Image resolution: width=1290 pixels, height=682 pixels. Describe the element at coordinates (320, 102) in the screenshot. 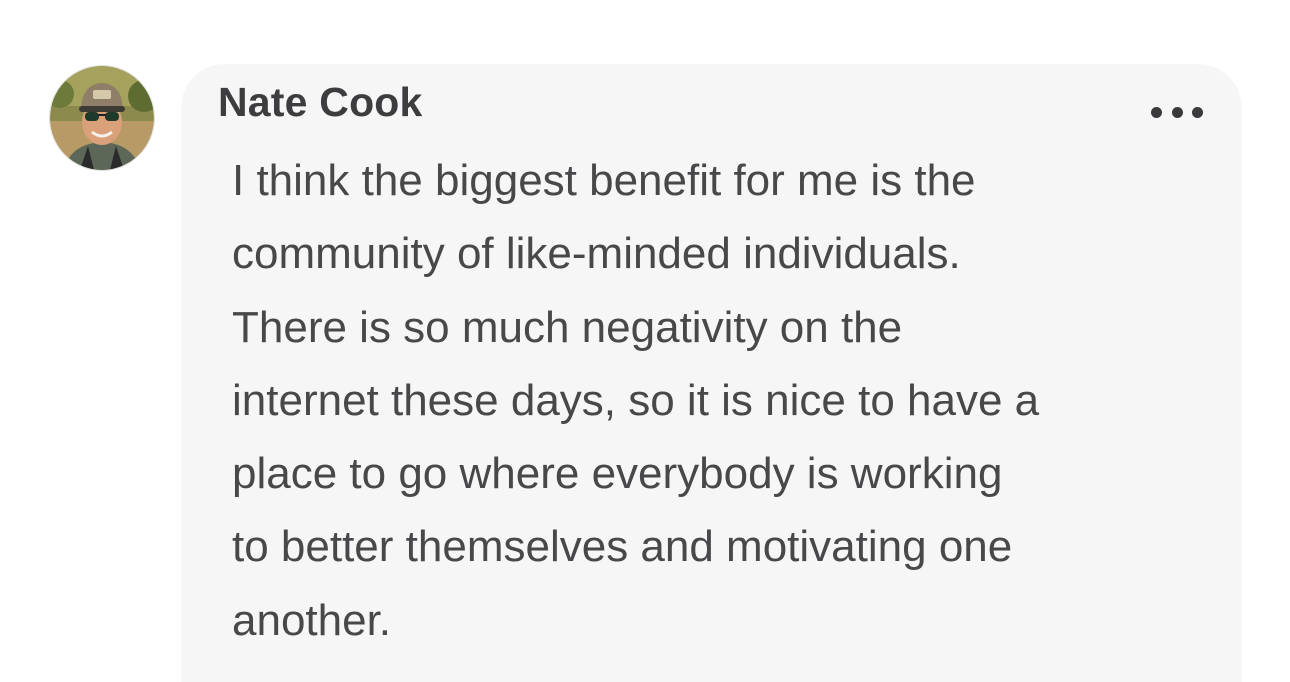

I see `author-name: Nate Cook` at that location.